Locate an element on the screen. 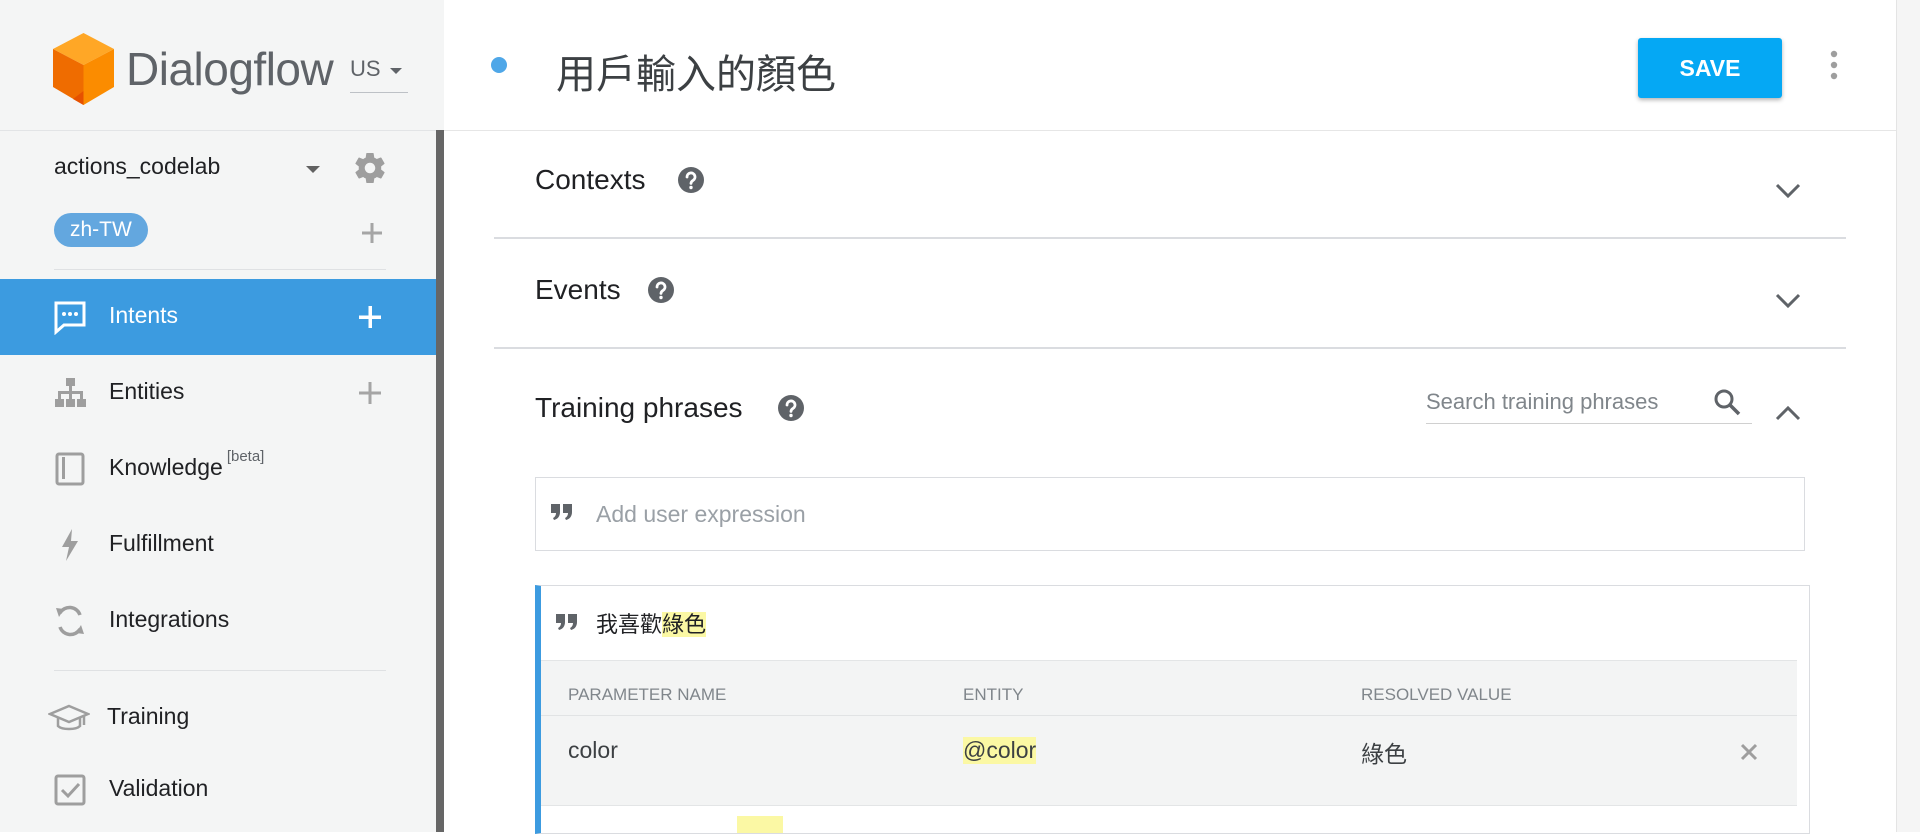  phrase-plain-text: 我喜歡 is located at coordinates (629, 624).